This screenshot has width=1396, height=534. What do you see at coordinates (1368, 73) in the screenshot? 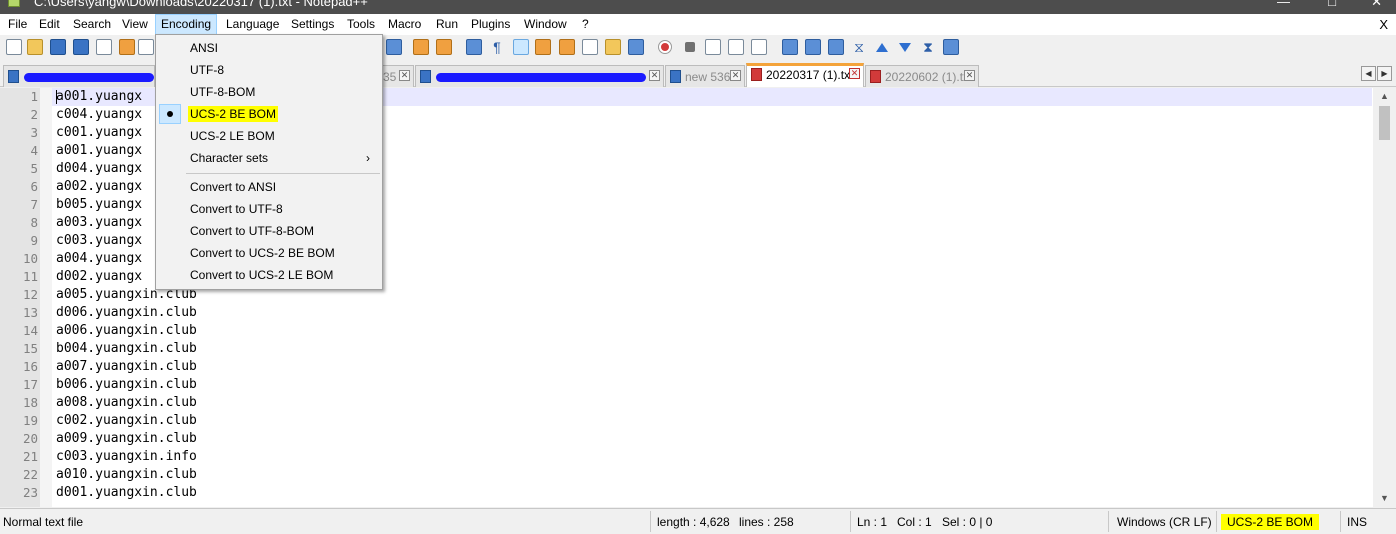
I see `tab-scroll-left-button: ◀` at bounding box center [1368, 73].